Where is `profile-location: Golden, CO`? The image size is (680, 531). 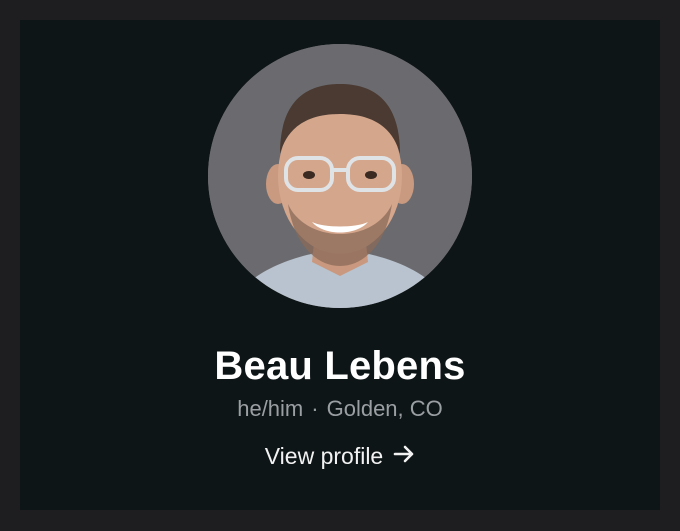
profile-location: Golden, CO is located at coordinates (384, 408).